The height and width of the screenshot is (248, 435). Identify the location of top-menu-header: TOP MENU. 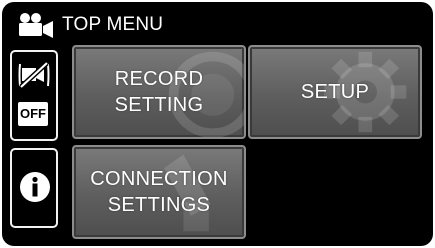
(89, 25).